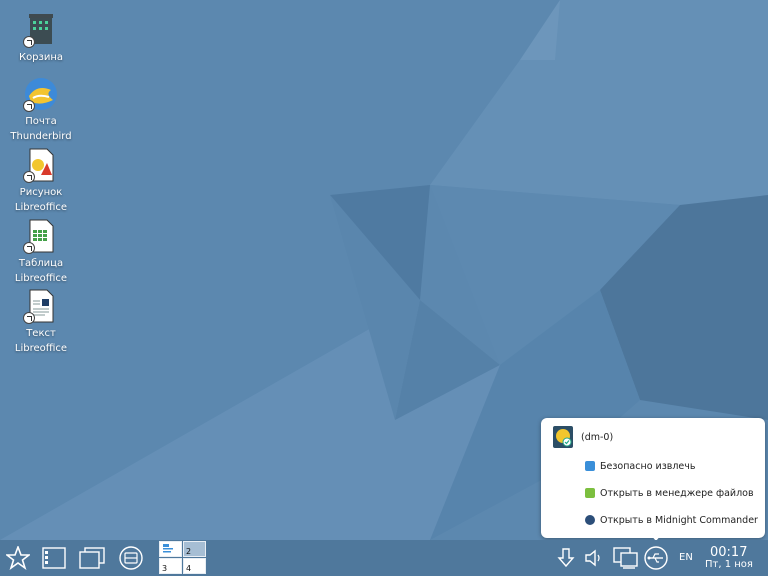  I want to click on desktop-icon-draw: Рисунок Libreoffice, so click(41, 181).